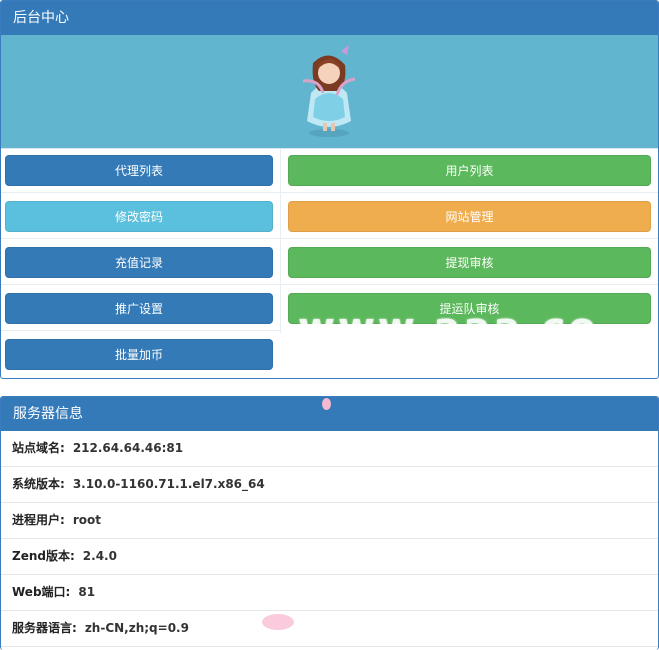 This screenshot has height=650, width=659. I want to click on info-row-domain: 站点域名: 212.64.64.46:81, so click(329, 449).